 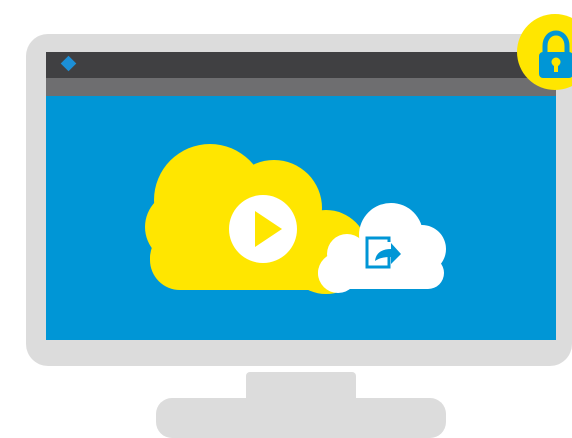 What do you see at coordinates (544, 52) in the screenshot?
I see `padlock-icon` at bounding box center [544, 52].